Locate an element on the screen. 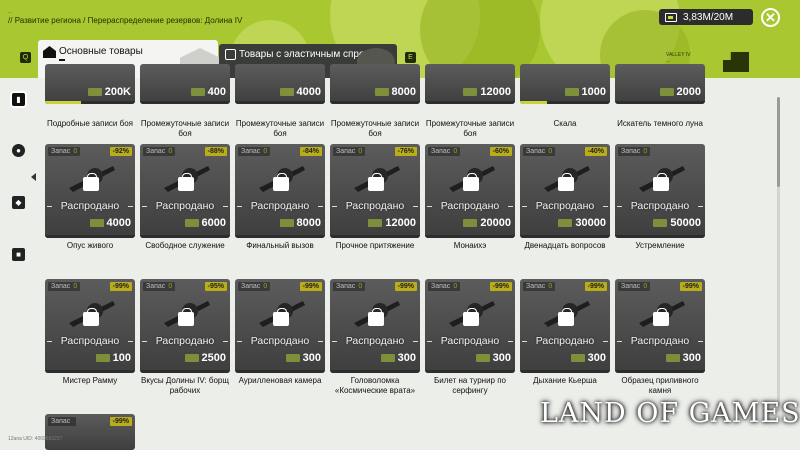 This screenshot has width=800, height=450. goods-card: Запас 0 -76% Распродано 12000 is located at coordinates (375, 191).